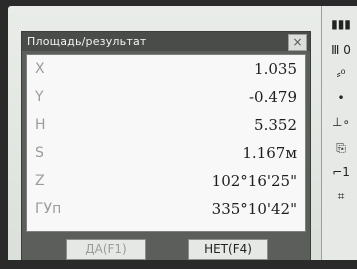  Describe the element at coordinates (272, 97) in the screenshot. I see `row-value: -0.479` at that location.